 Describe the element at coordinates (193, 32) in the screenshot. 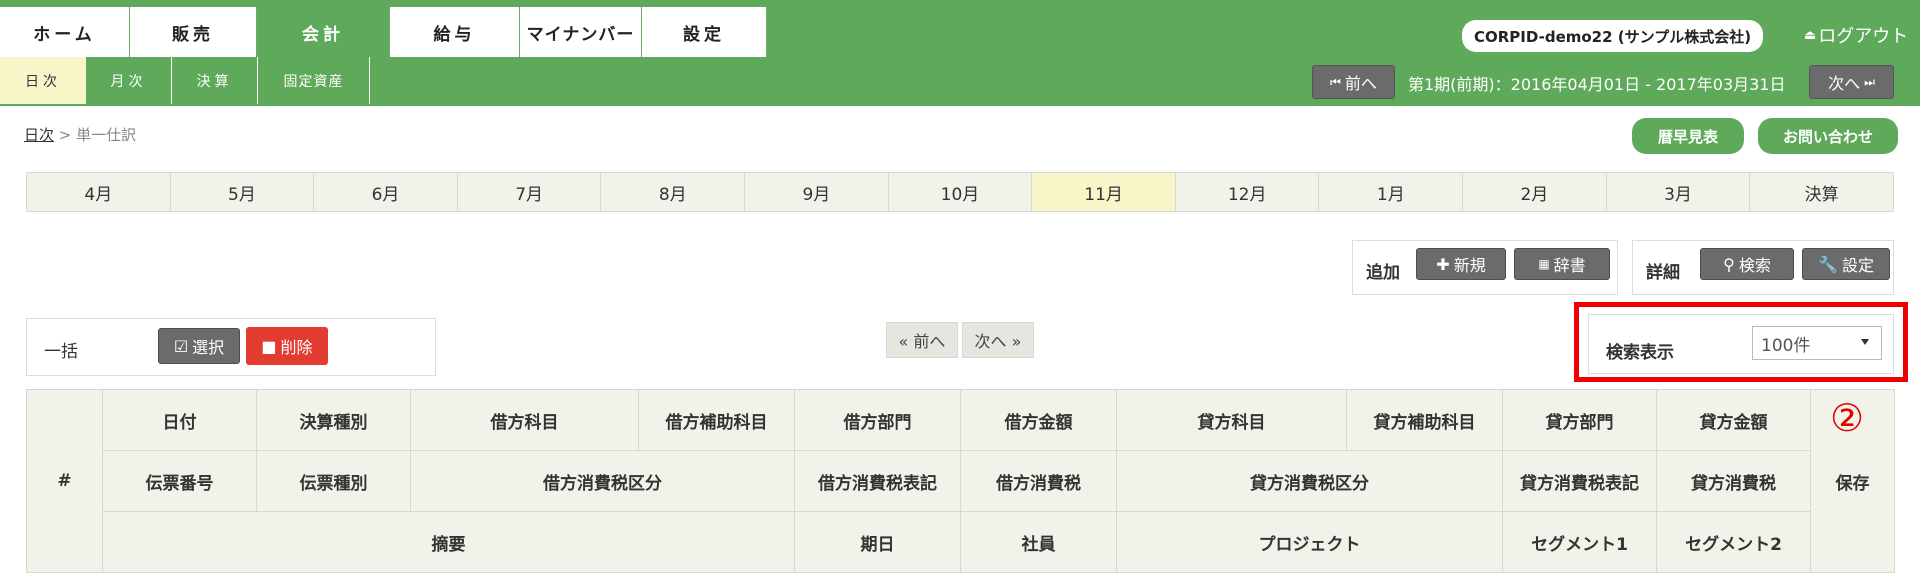

I see `tab-sales: 販売` at that location.